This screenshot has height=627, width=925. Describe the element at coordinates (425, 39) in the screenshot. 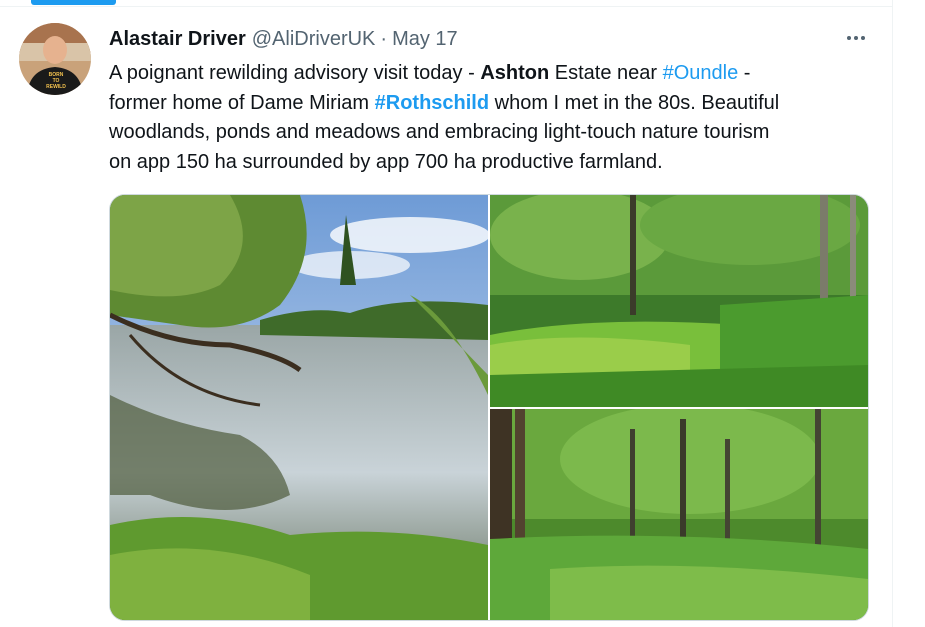

I see `tweet-date: May 17` at that location.